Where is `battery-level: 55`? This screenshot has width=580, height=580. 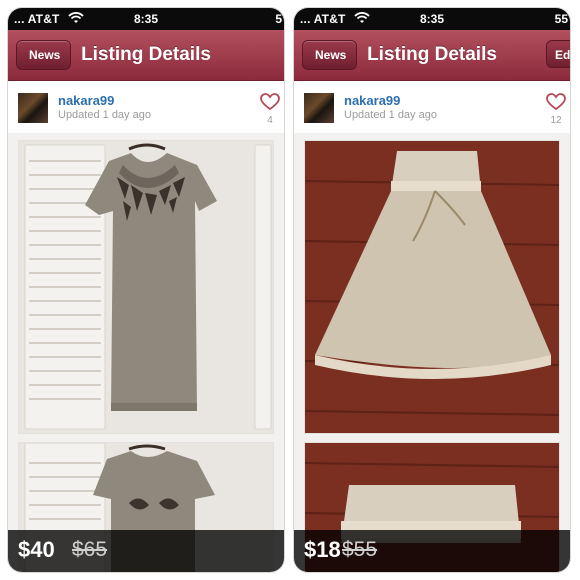 battery-level: 55 is located at coordinates (561, 19).